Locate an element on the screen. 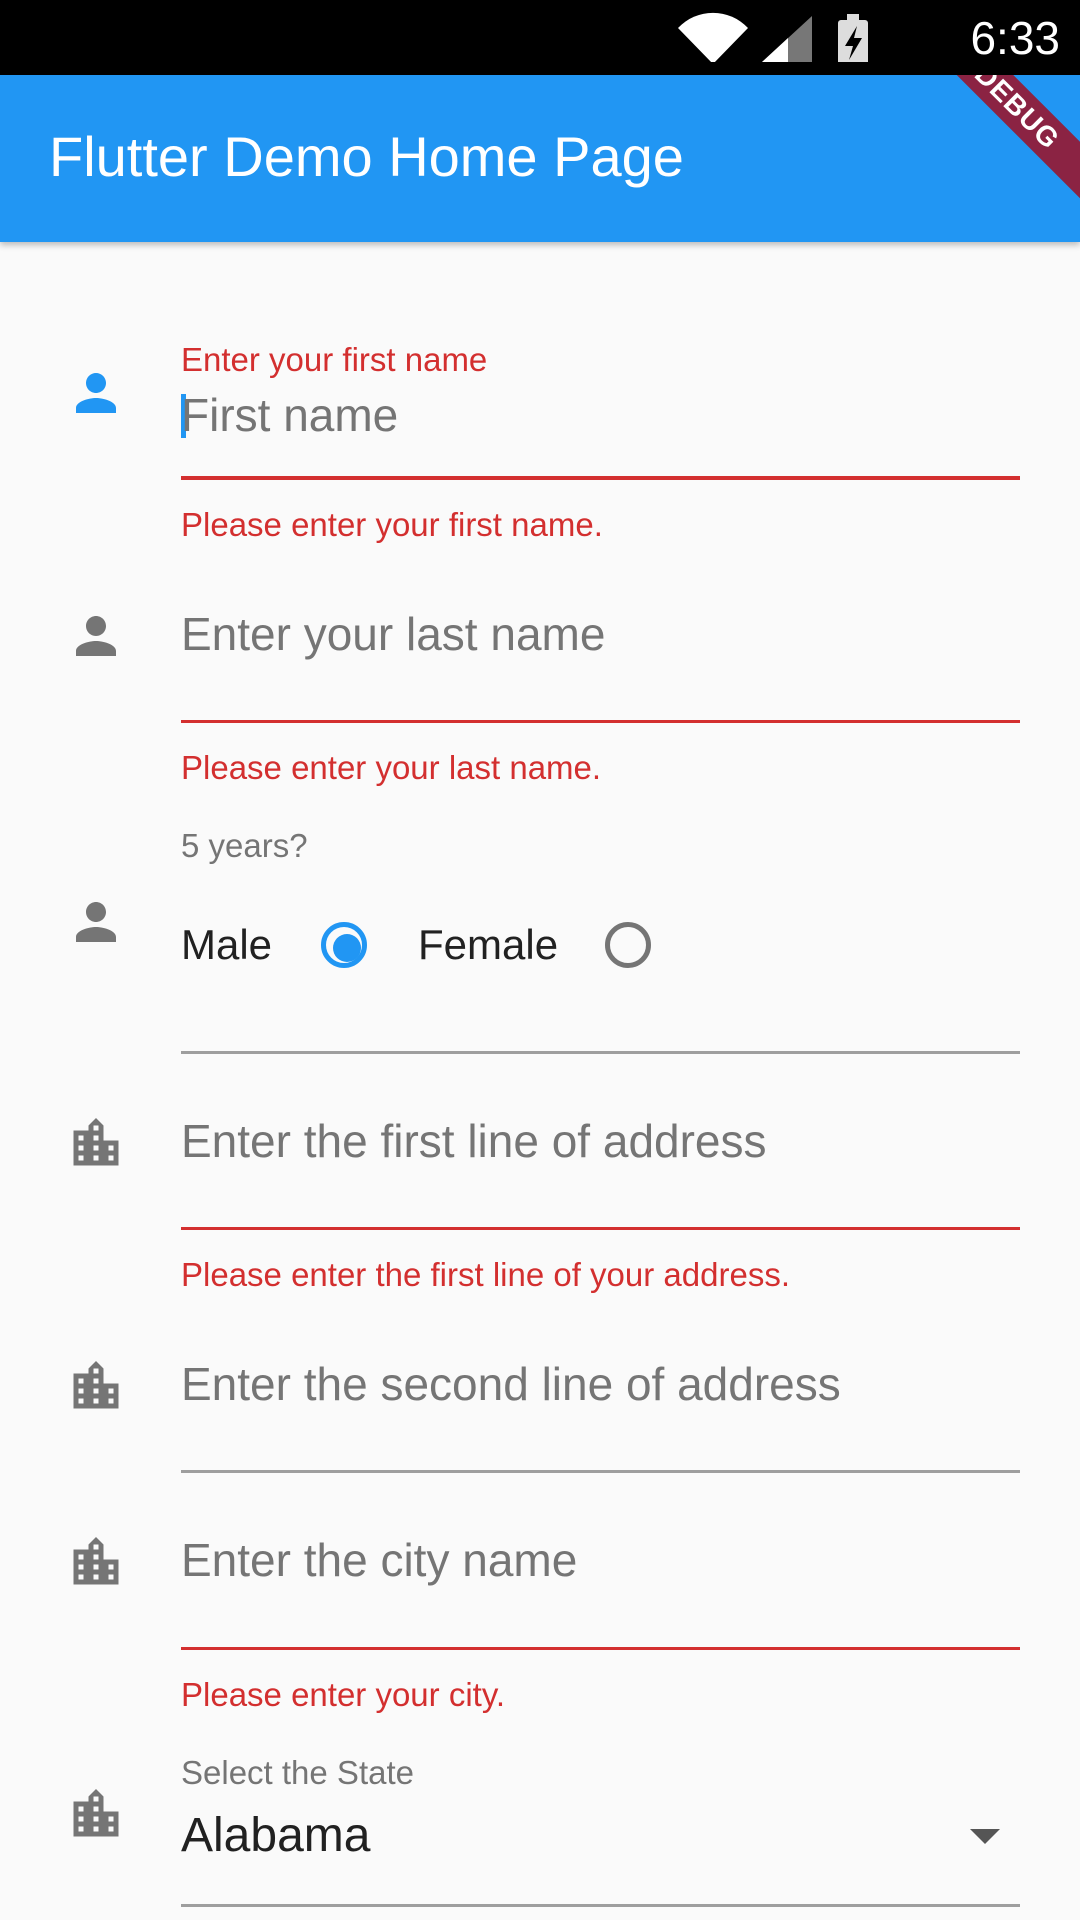 This screenshot has width=1080, height=1920. last-name-error: Please enter your last name. is located at coordinates (391, 767).